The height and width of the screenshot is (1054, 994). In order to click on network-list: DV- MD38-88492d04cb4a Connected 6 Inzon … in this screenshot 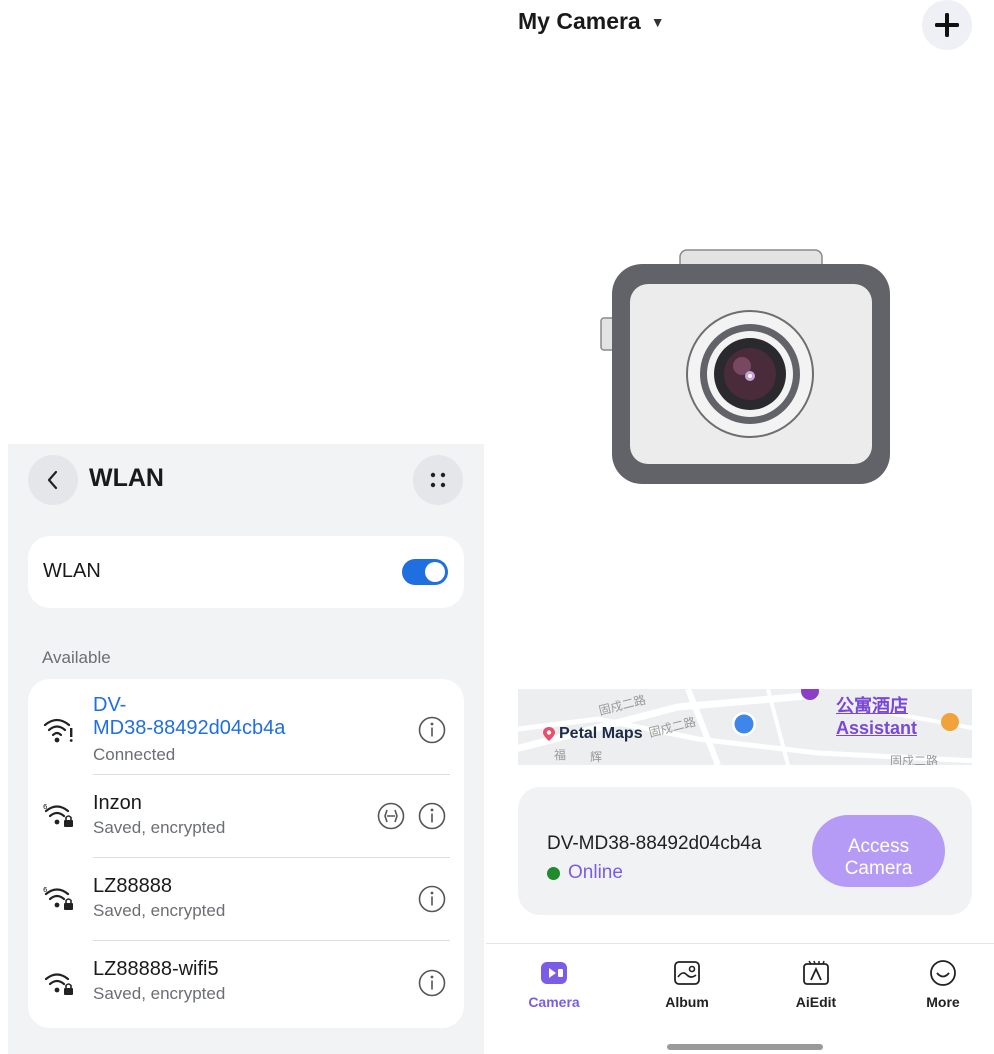, I will do `click(246, 853)`.